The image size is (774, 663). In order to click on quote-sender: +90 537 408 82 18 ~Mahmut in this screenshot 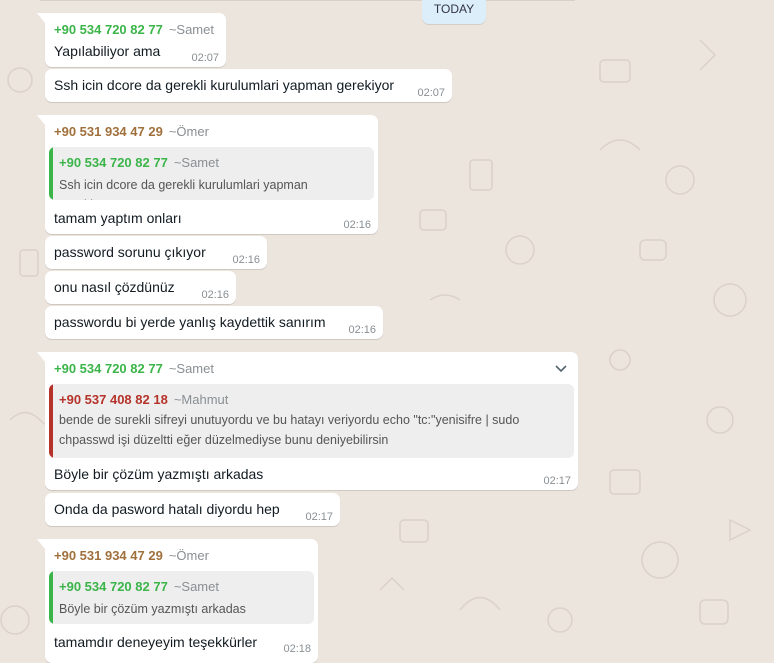, I will do `click(143, 399)`.